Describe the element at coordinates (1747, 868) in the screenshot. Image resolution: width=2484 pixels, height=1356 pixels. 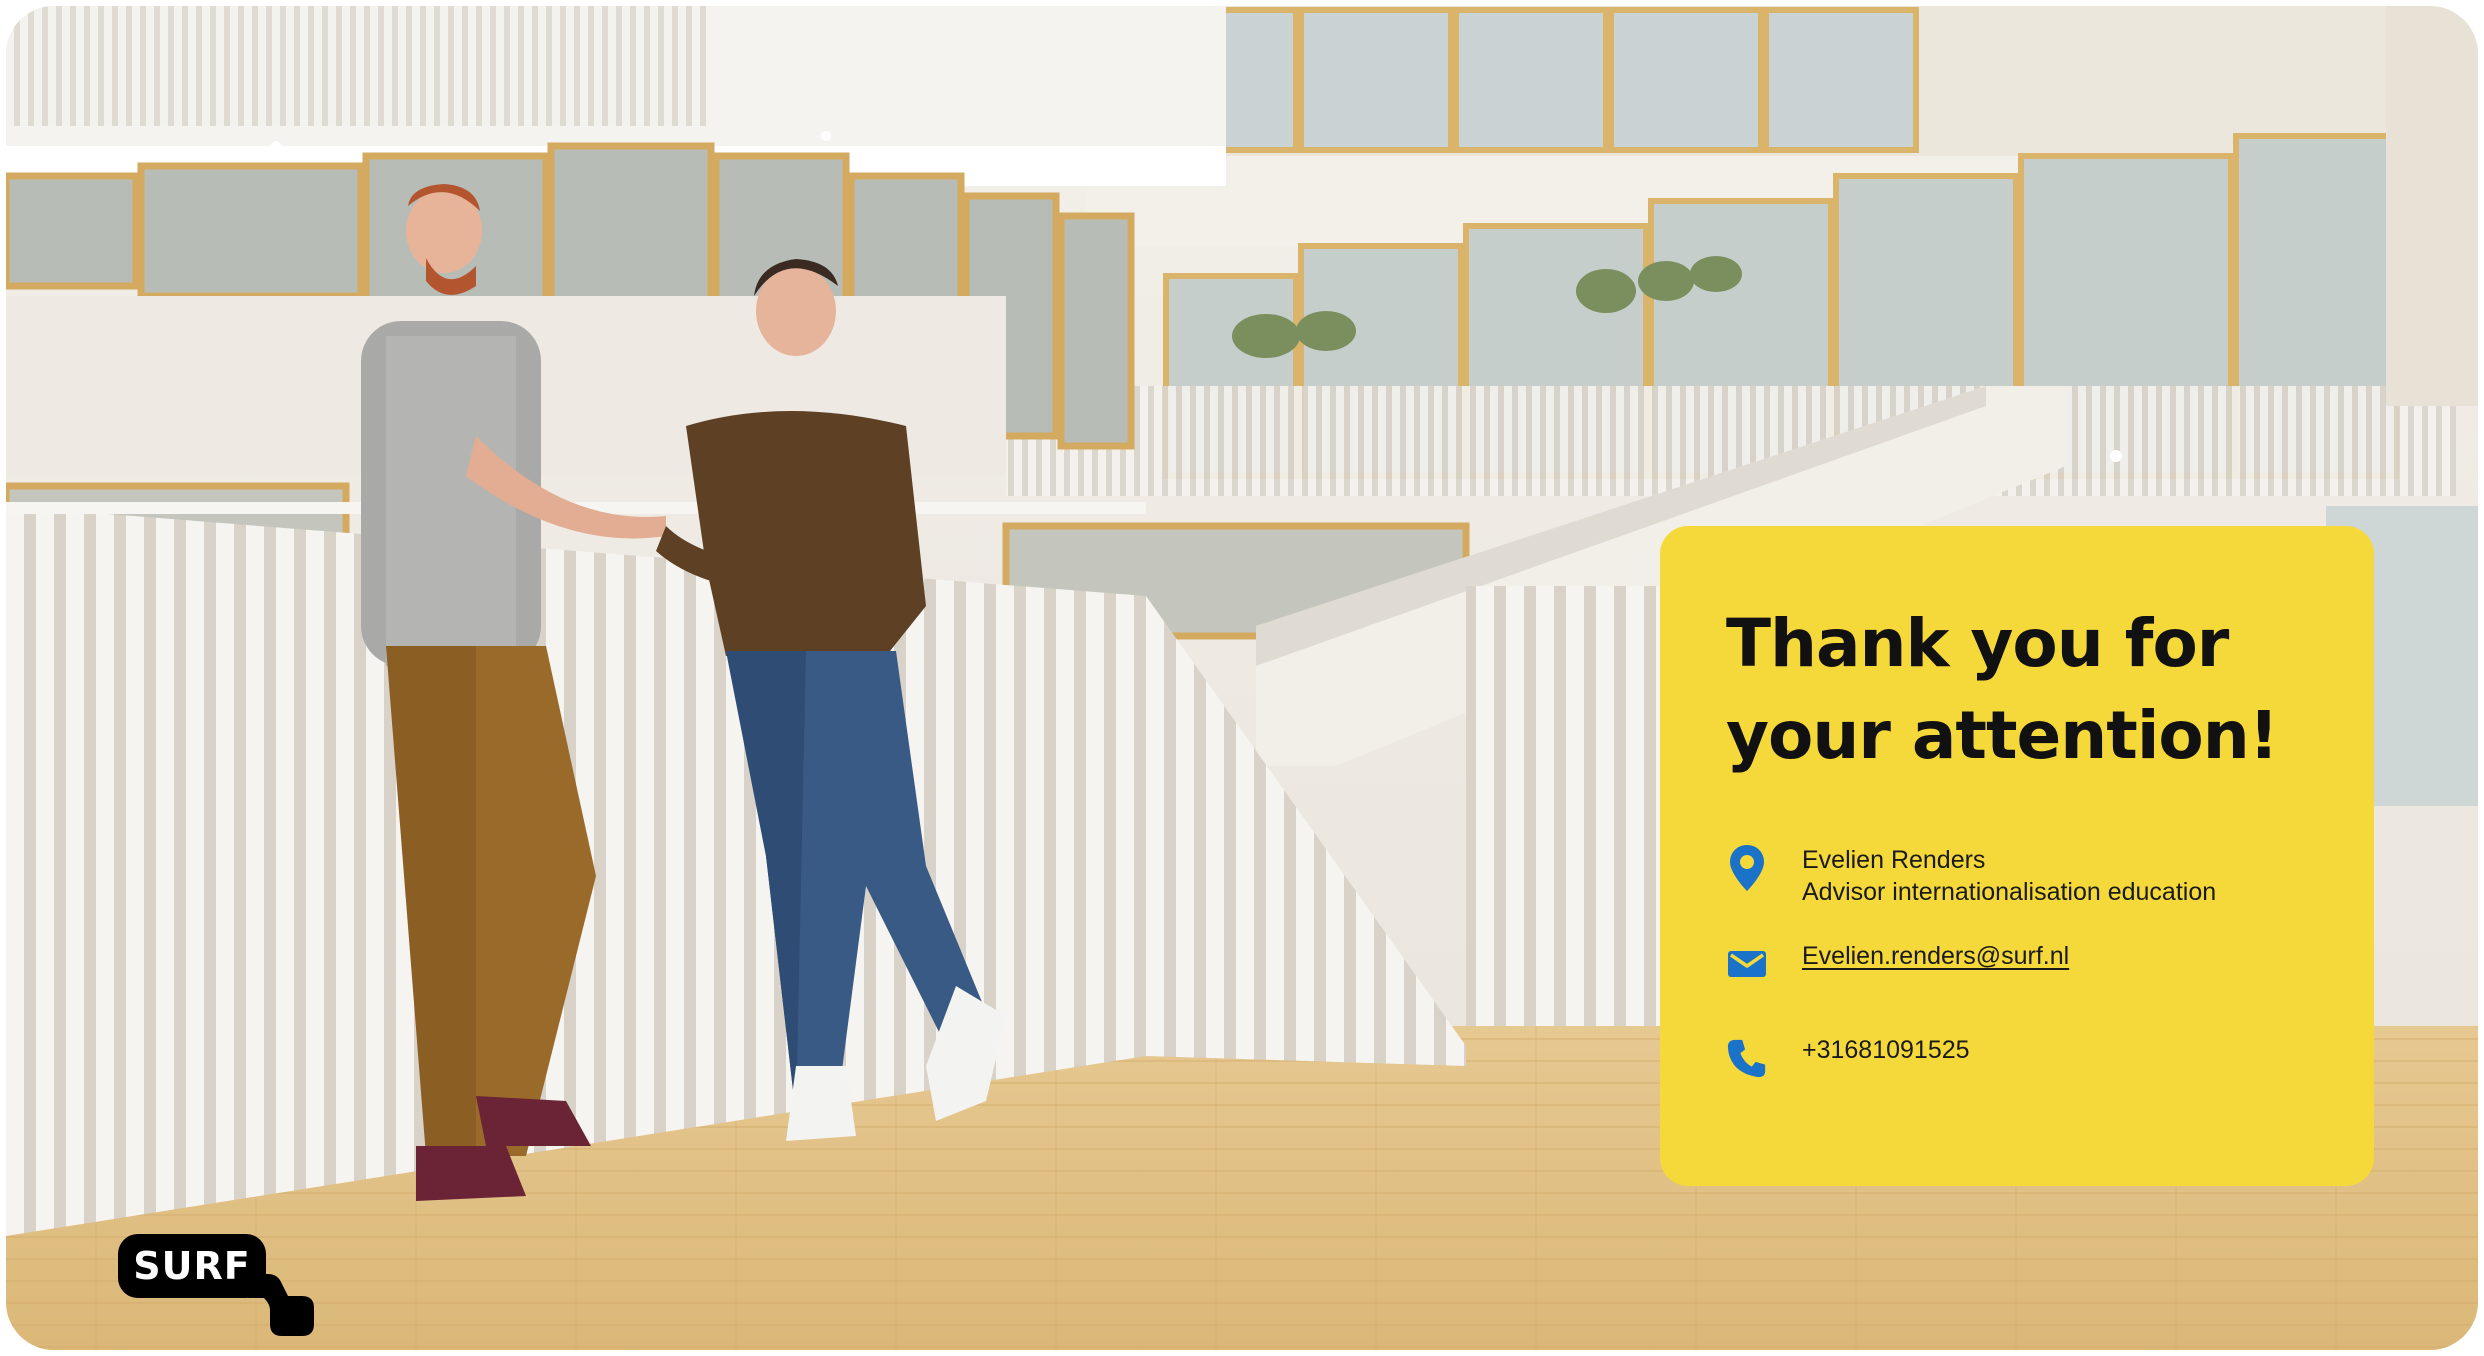
I see `location-pin-icon` at that location.